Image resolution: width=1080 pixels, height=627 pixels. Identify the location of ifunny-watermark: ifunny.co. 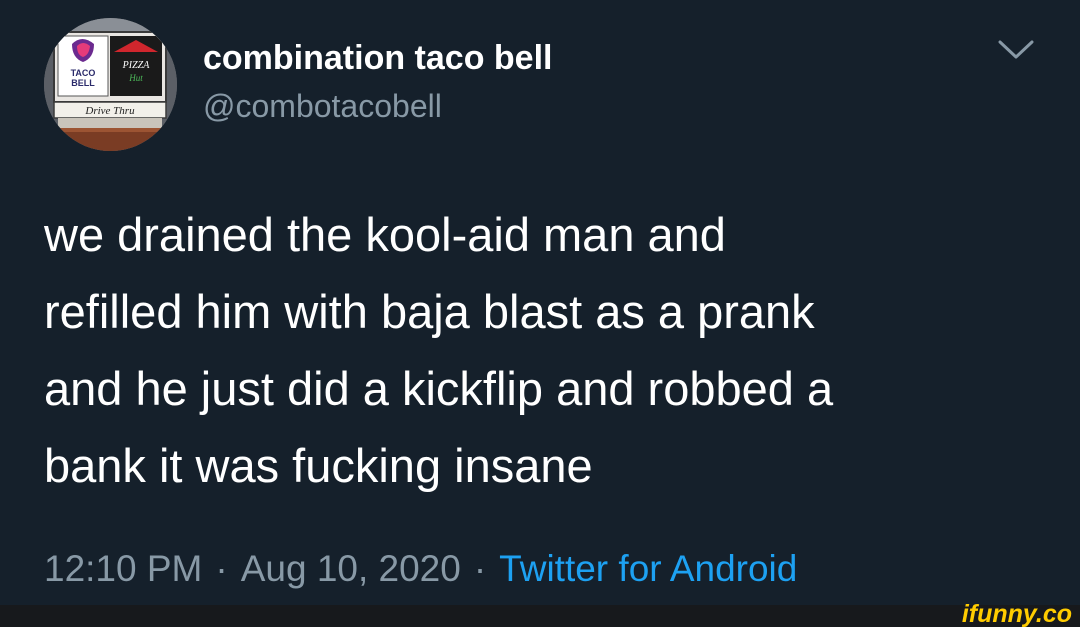
(1016, 613).